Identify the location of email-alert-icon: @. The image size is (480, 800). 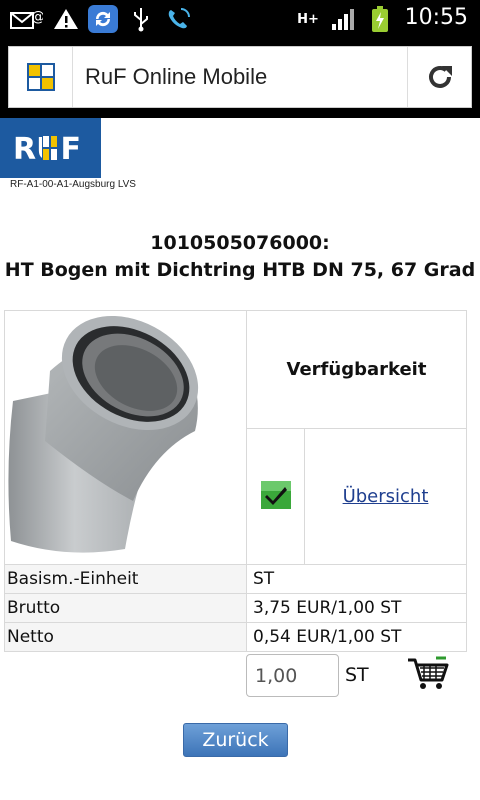
(26, 19).